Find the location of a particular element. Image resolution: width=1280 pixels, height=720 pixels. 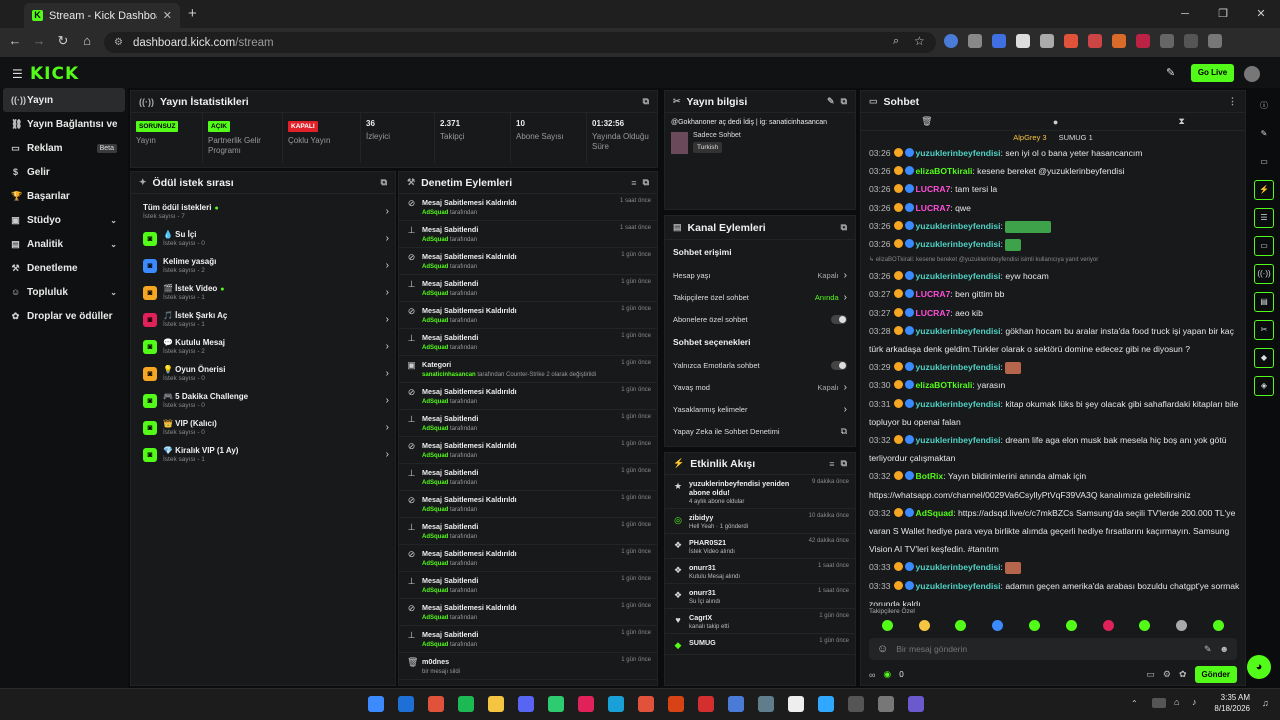

chrome-menu-icon is located at coordinates (1215, 41).